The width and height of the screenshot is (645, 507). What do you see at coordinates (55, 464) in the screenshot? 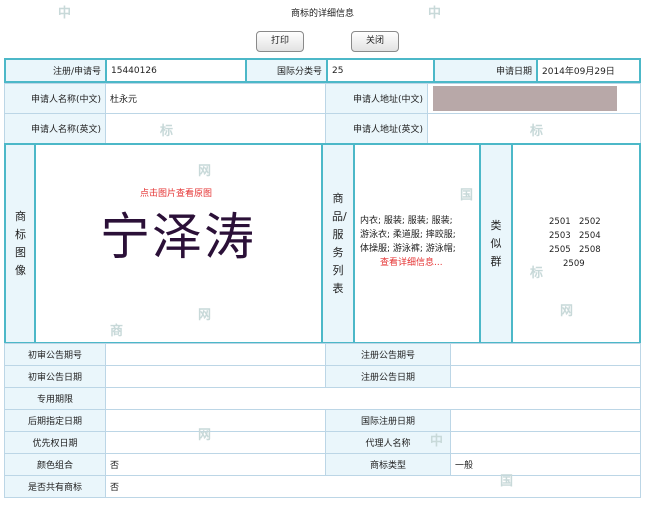
I see `color-combo-label: 颜色组合` at bounding box center [55, 464].